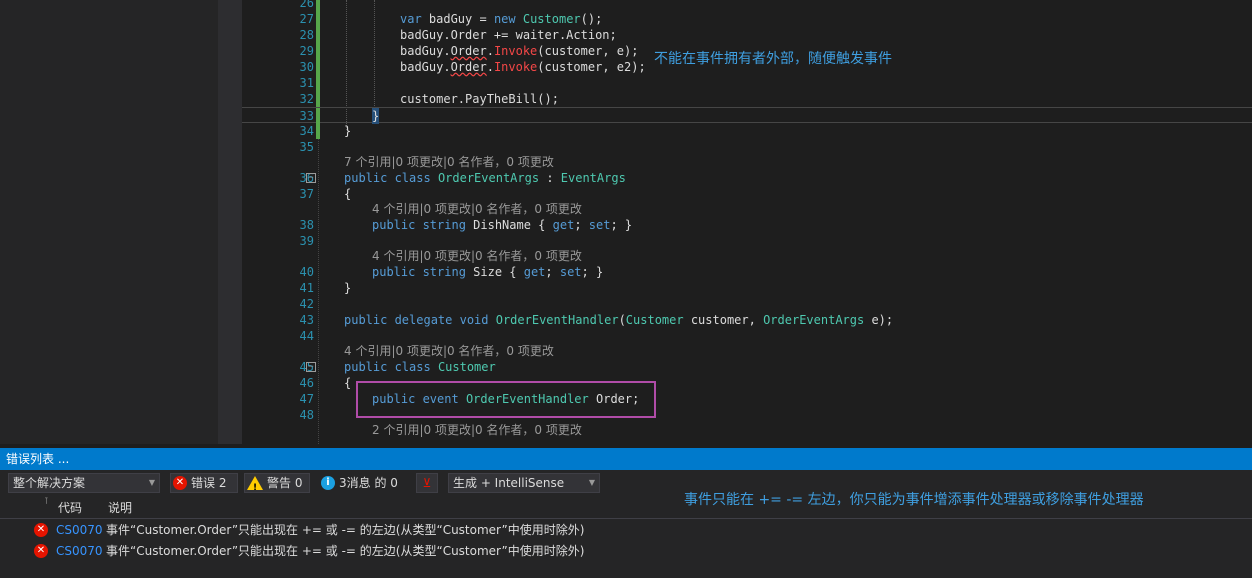 Image resolution: width=1252 pixels, height=578 pixels. I want to click on code-line: 39, so click(306, 241).